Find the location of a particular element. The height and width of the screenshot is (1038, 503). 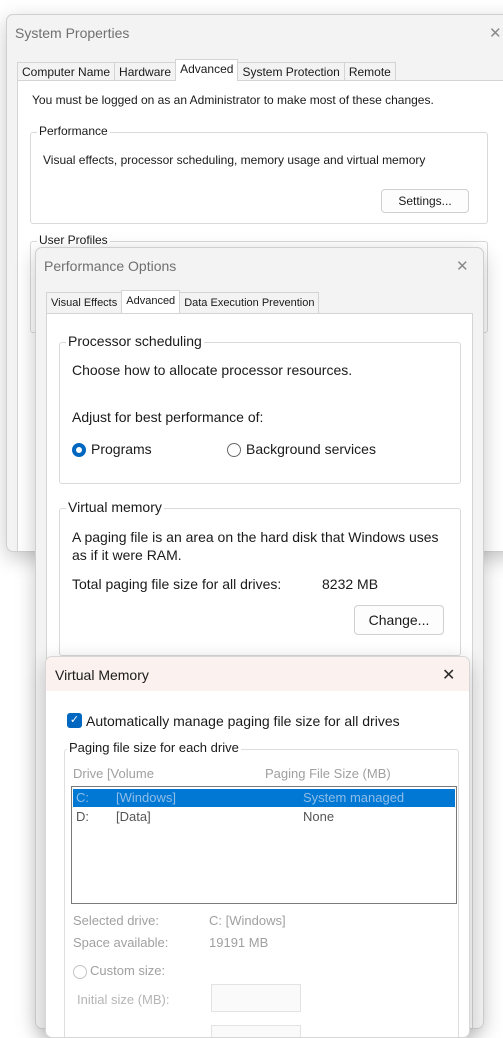

total-paging-value: 8232 MB is located at coordinates (350, 584).